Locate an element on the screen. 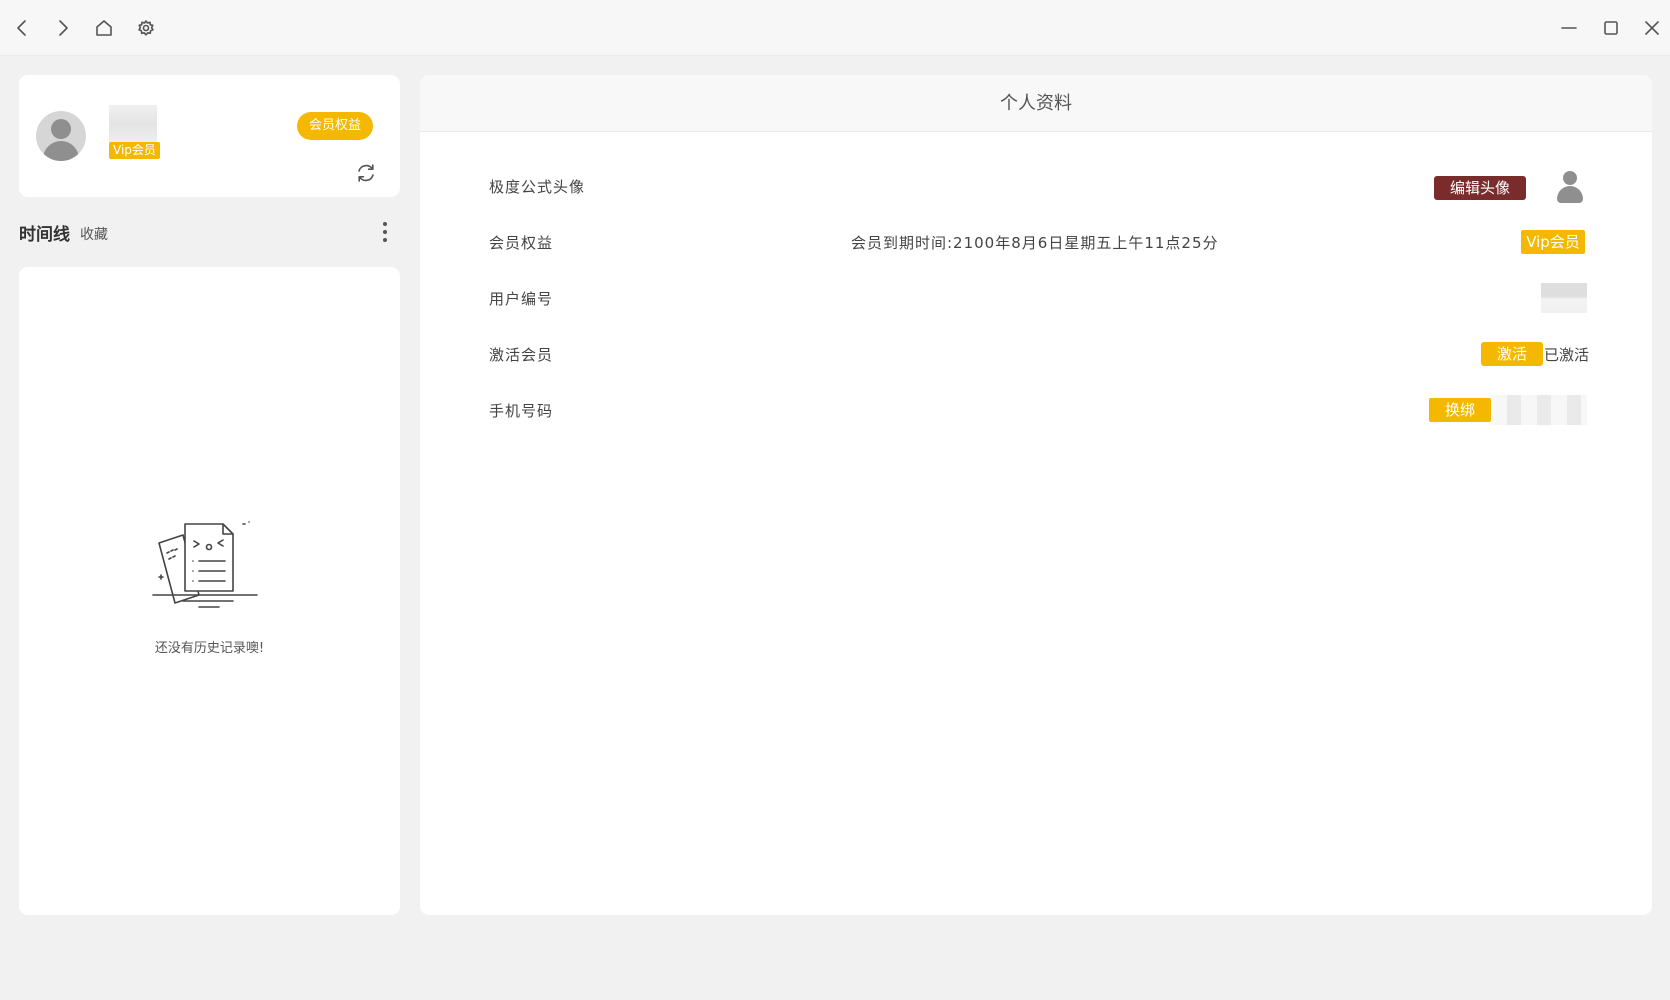  row-phone: 手机号码 换绑 is located at coordinates (1039, 410).